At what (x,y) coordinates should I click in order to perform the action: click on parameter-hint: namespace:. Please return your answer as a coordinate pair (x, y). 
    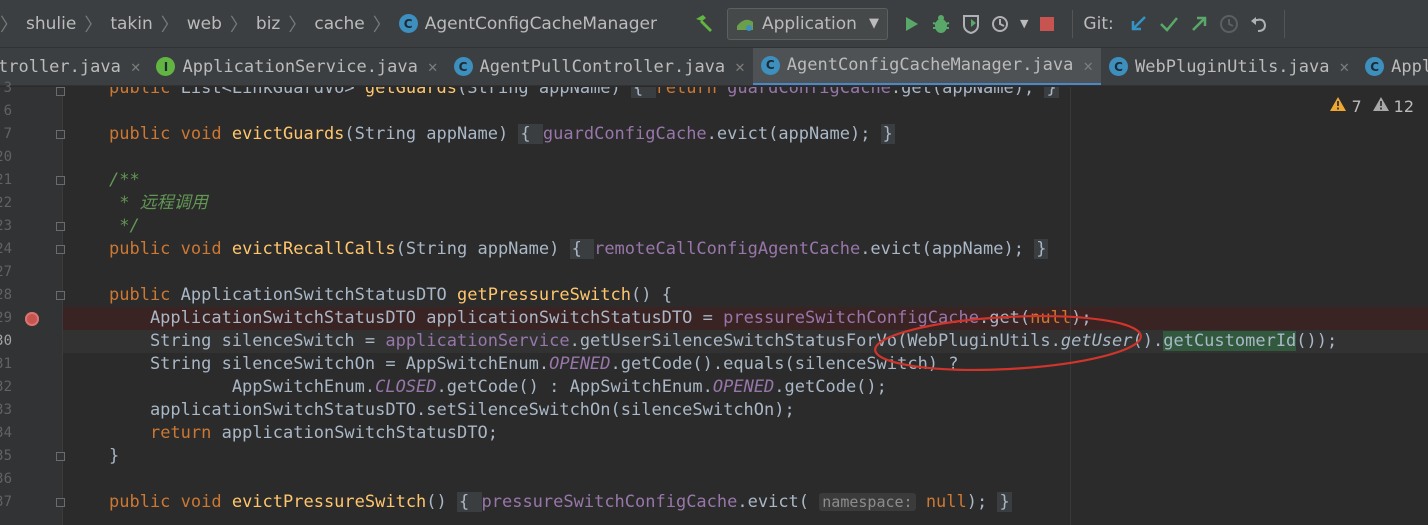
    Looking at the image, I should click on (867, 502).